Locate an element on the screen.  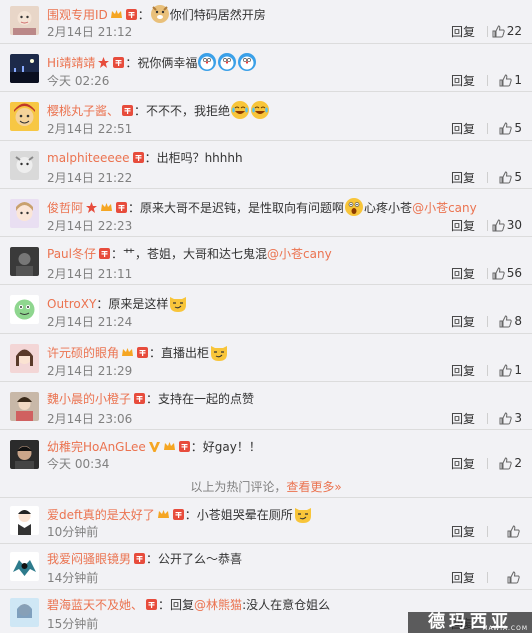
username-link: 樱桃丸子酱、 is located at coordinates (83, 111).